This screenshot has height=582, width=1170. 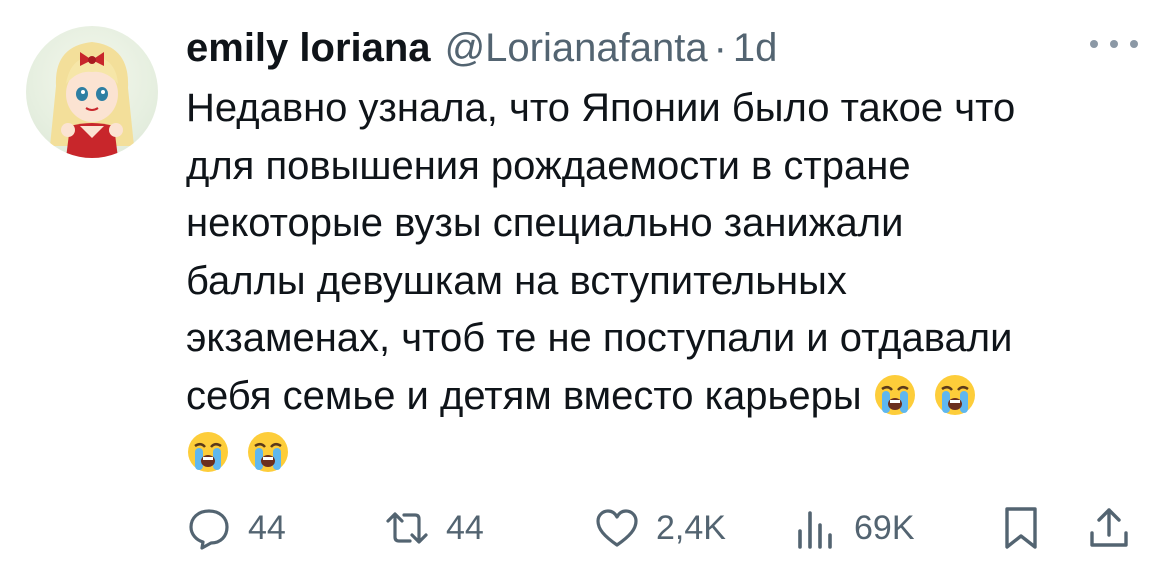 What do you see at coordinates (92, 100) in the screenshot?
I see `avatar-image` at bounding box center [92, 100].